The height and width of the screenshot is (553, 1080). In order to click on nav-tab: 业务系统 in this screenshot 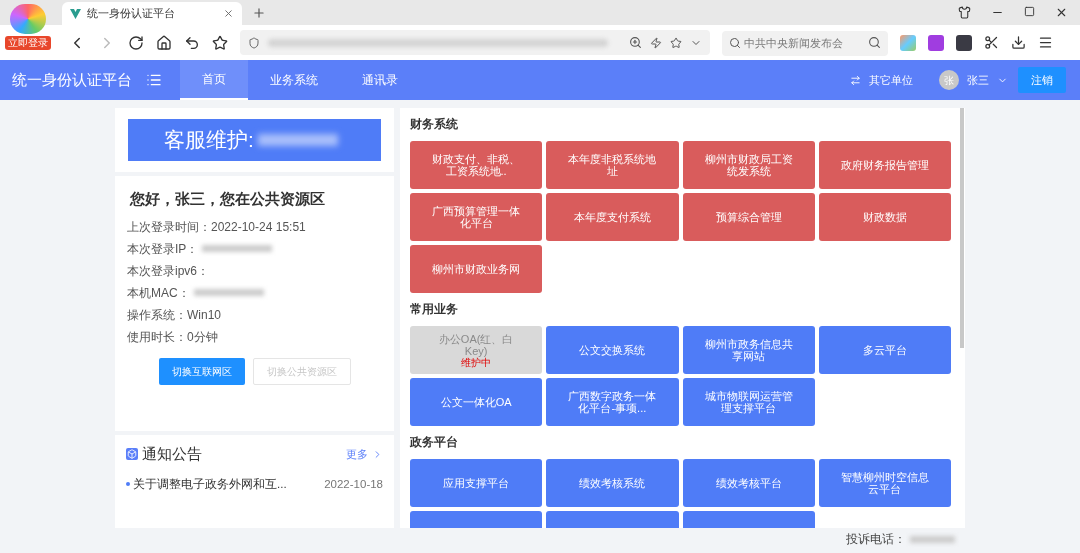, I will do `click(294, 80)`.